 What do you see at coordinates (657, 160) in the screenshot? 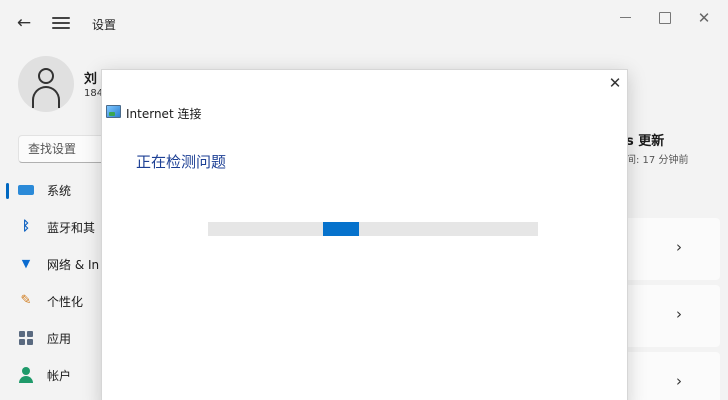
I see `update-last-checked: 间: 17 分钟前` at bounding box center [657, 160].